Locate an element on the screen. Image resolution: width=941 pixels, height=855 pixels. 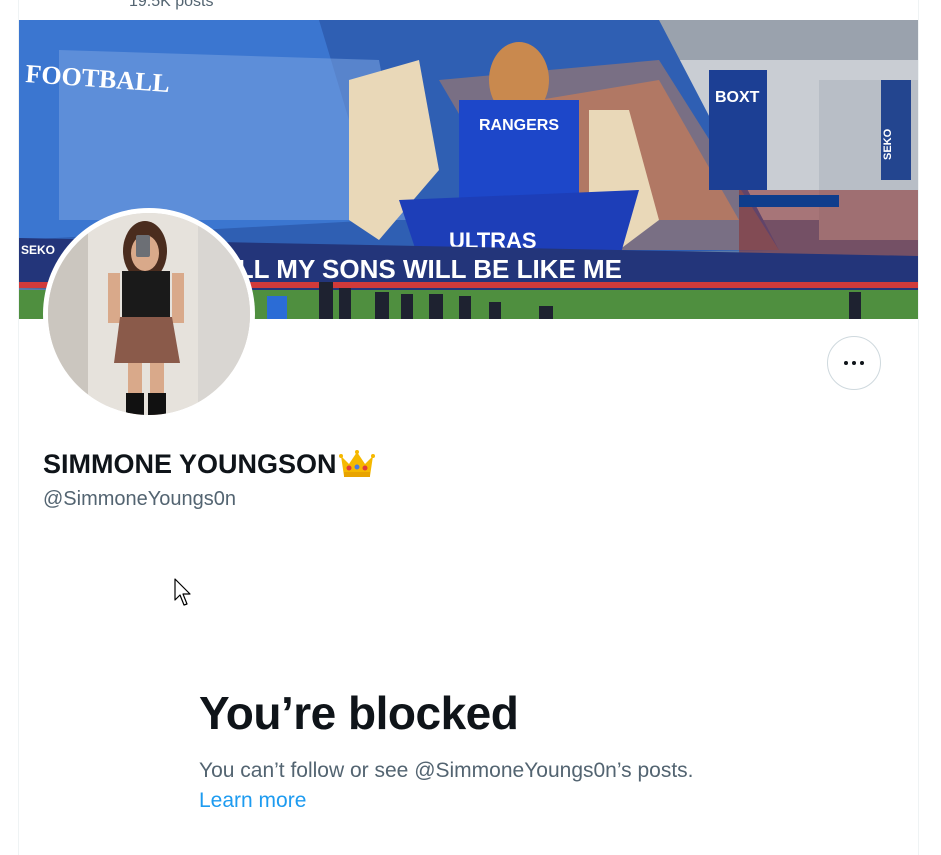
profile-avatar is located at coordinates (149, 314).